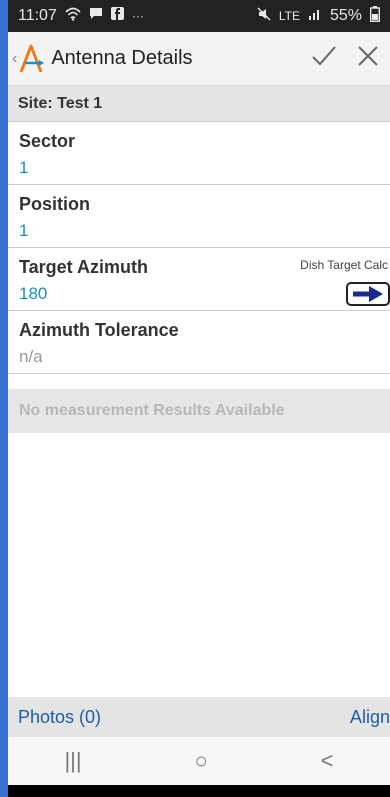 This screenshot has height=797, width=390. Describe the element at coordinates (199, 153) in the screenshot. I see `sector-field: Sector 1` at that location.